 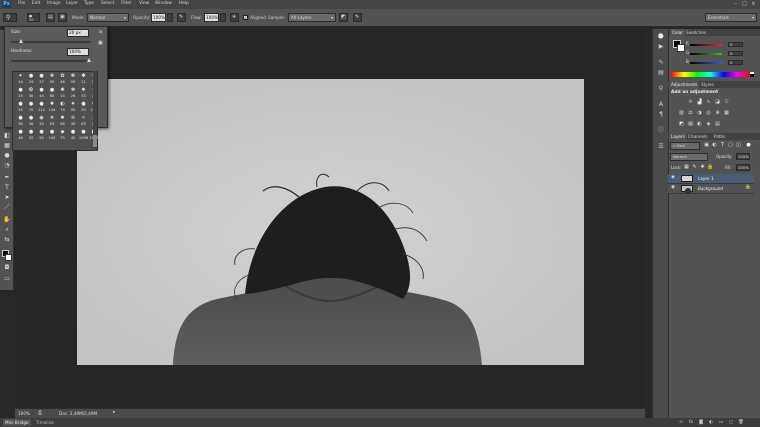 What do you see at coordinates (89, 3) in the screenshot?
I see `menu-type: Type` at bounding box center [89, 3].